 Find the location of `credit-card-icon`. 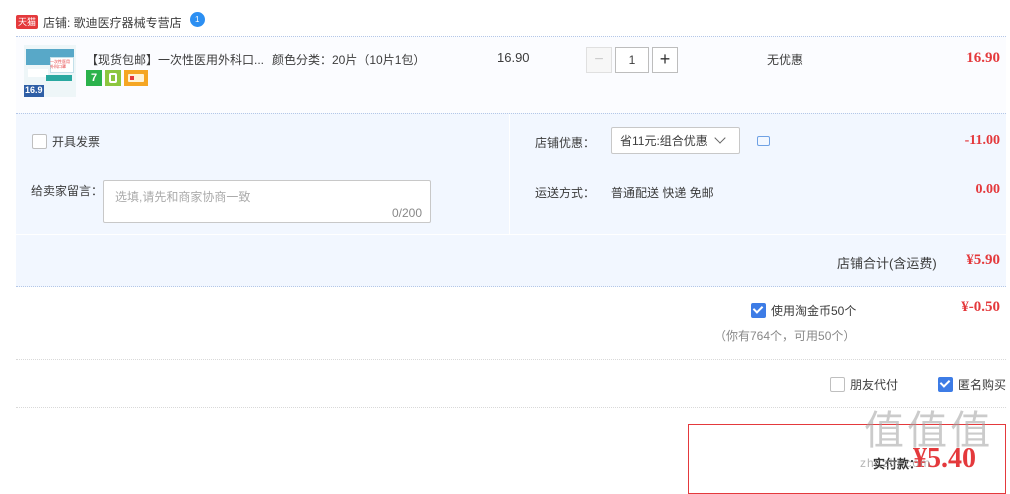

credit-card-icon is located at coordinates (136, 78).